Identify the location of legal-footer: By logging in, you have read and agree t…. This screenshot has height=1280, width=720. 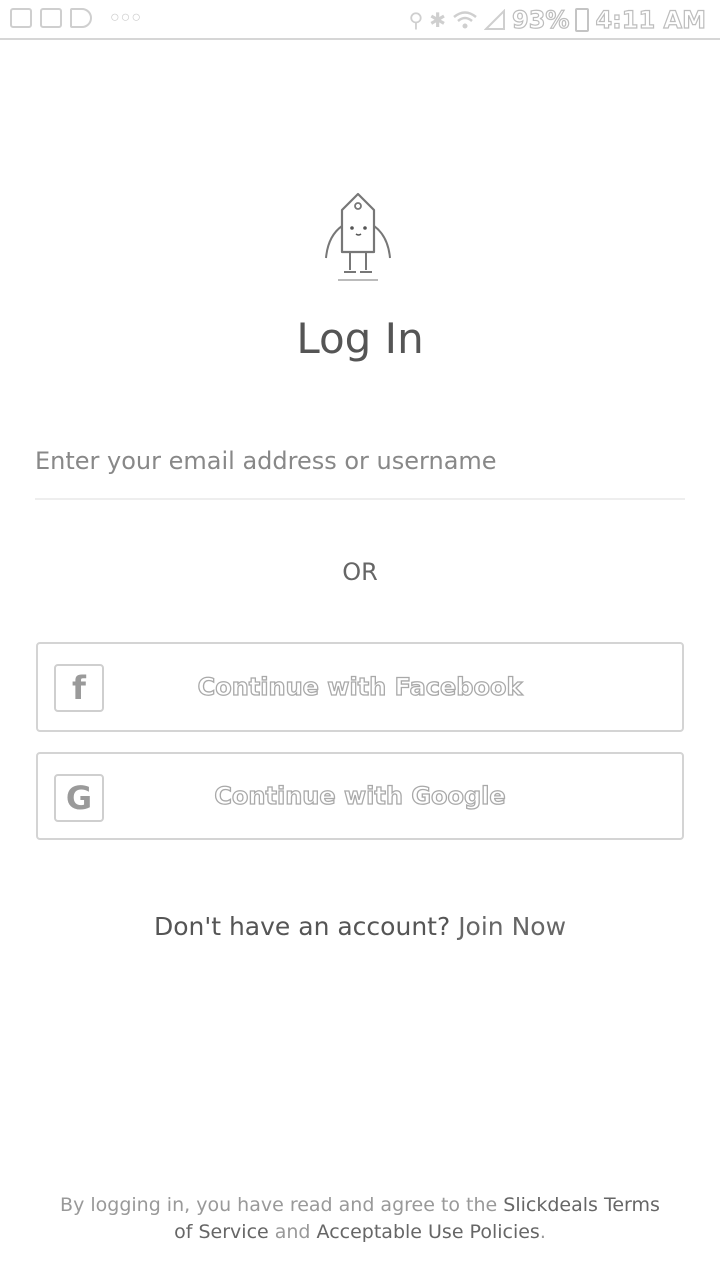
(360, 1219).